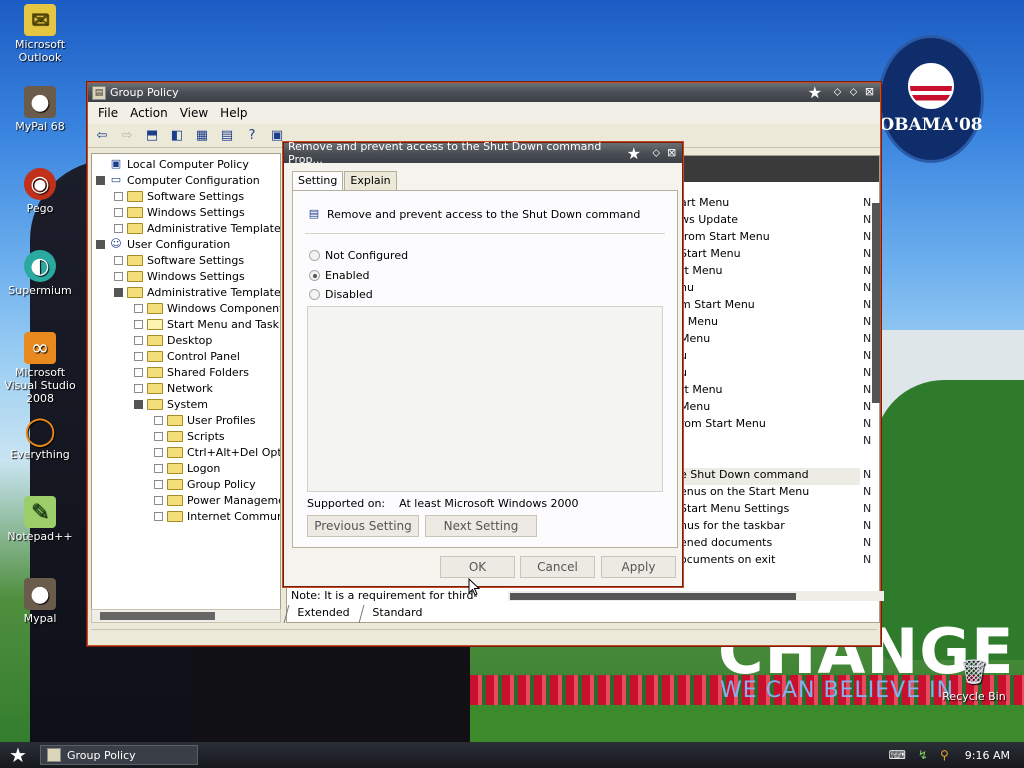 This screenshot has width=1024, height=768. I want to click on settings-horizontal-scrollbar, so click(696, 596).